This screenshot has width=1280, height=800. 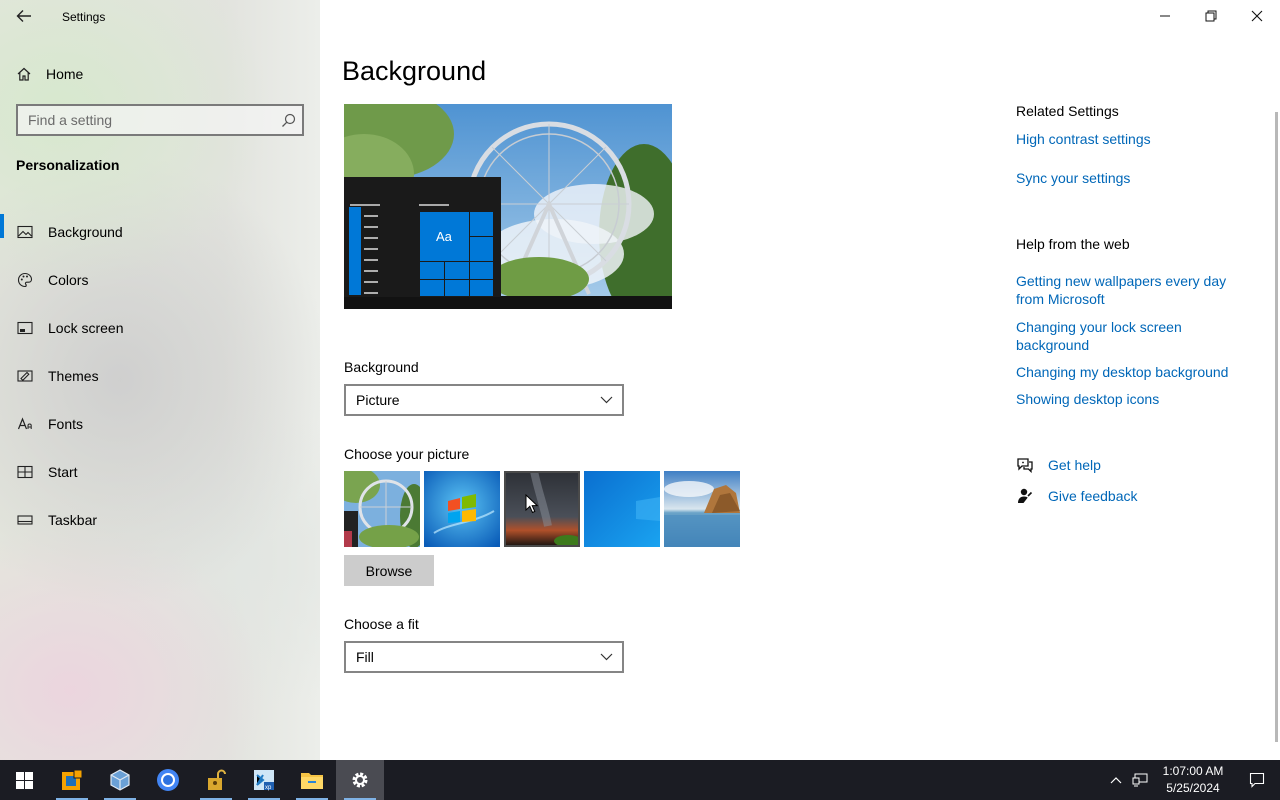 What do you see at coordinates (160, 424) in the screenshot?
I see `sidebar-item-fonts: Fonts` at bounding box center [160, 424].